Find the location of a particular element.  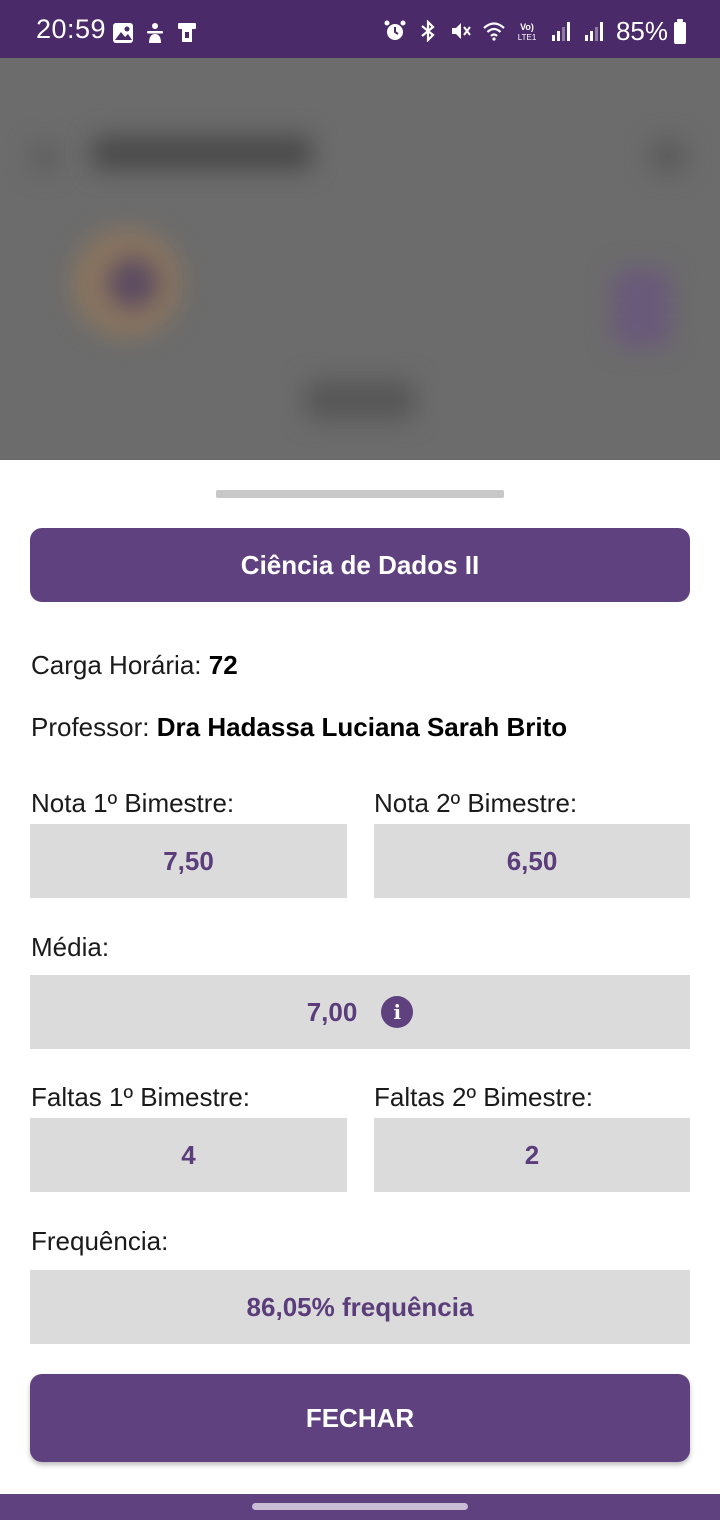

status-left-icons is located at coordinates (155, 33).